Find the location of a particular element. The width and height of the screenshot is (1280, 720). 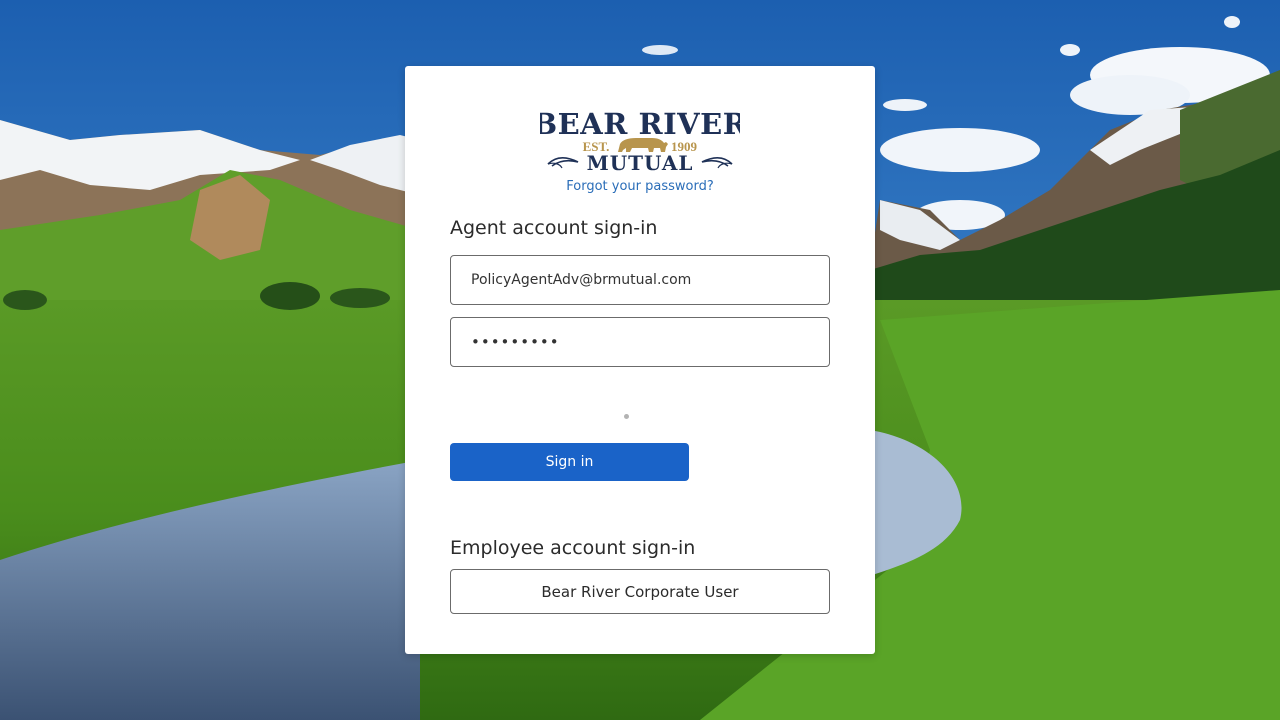

forgot-password-link: Forgot your password? is located at coordinates (640, 186).